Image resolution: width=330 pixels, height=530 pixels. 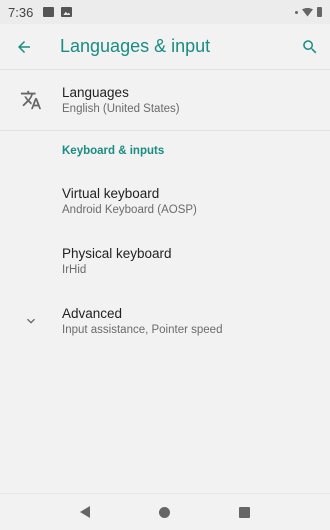 I want to click on keyboard-section-header: Keyboard & inputs, so click(x=113, y=151).